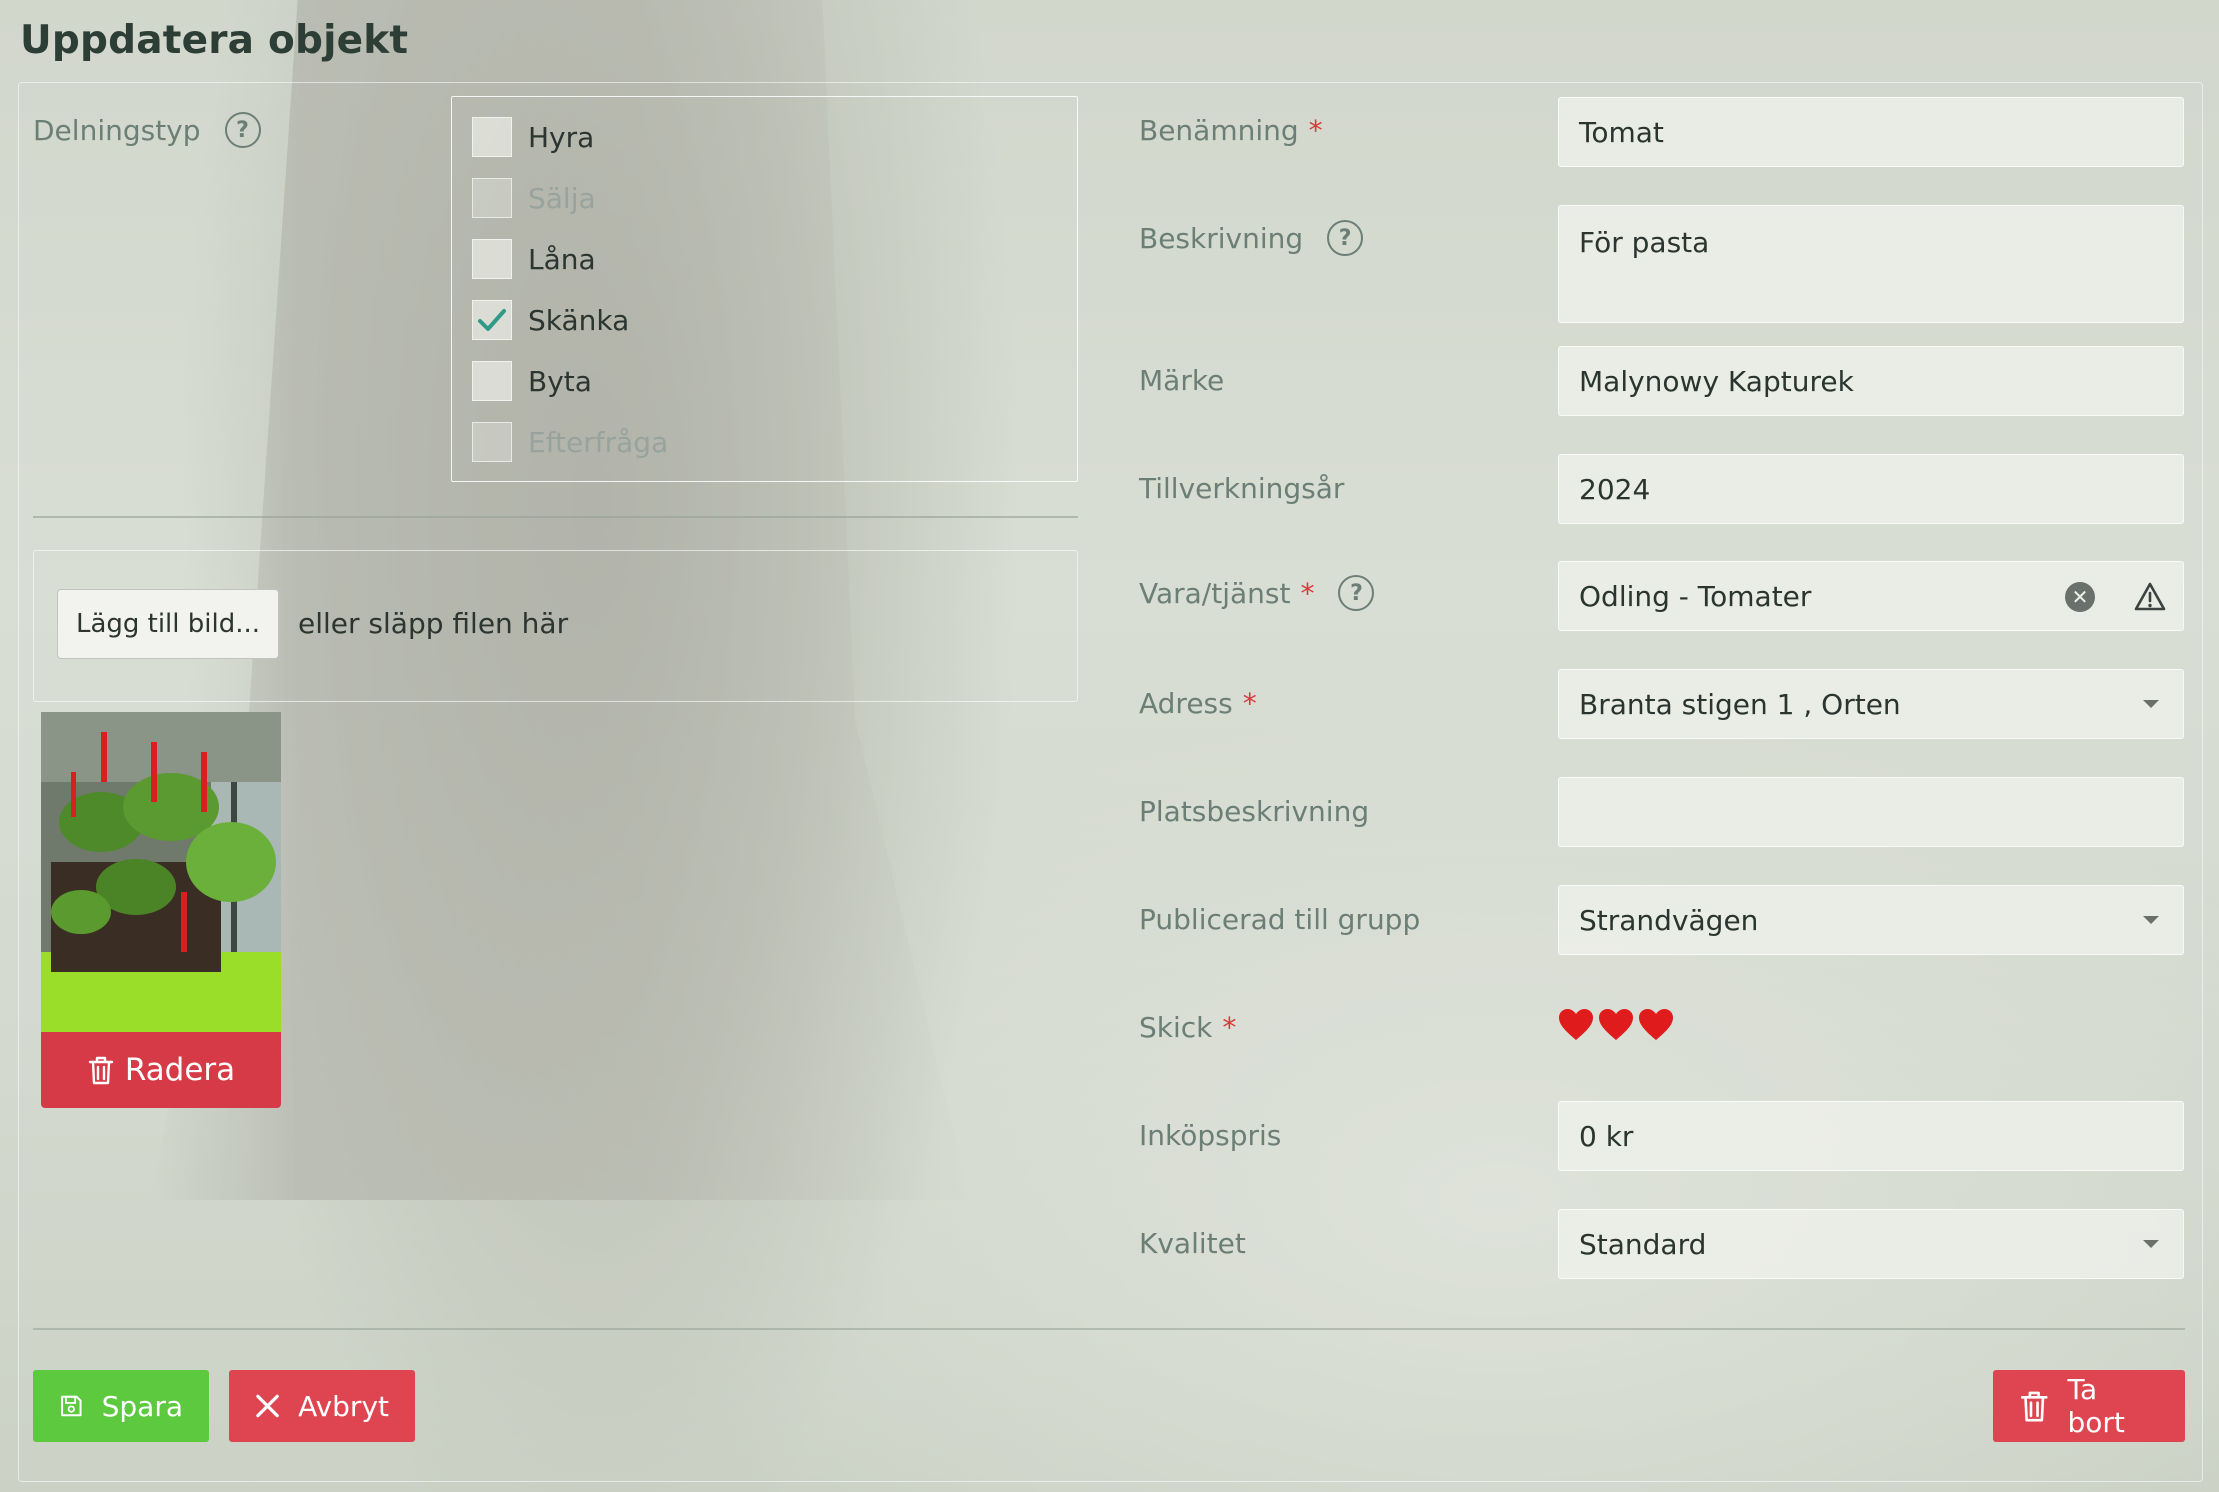 Image resolution: width=2219 pixels, height=1492 pixels. What do you see at coordinates (1871, 920) in the screenshot?
I see `group-select: Strandvägen` at bounding box center [1871, 920].